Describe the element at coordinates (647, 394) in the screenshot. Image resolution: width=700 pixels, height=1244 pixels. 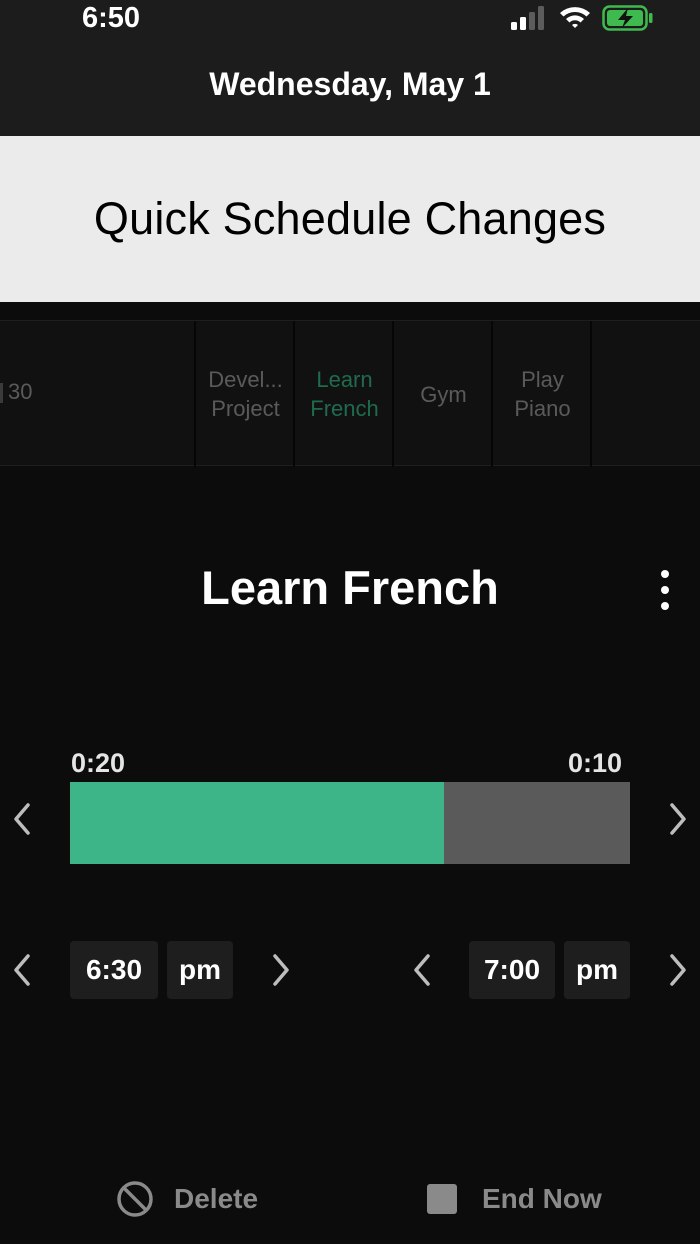
I see `schedule-item-empty` at that location.